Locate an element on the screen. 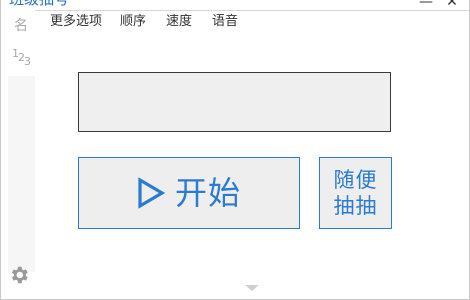 This screenshot has width=470, height=300. menu-voice: 语音 is located at coordinates (225, 23).